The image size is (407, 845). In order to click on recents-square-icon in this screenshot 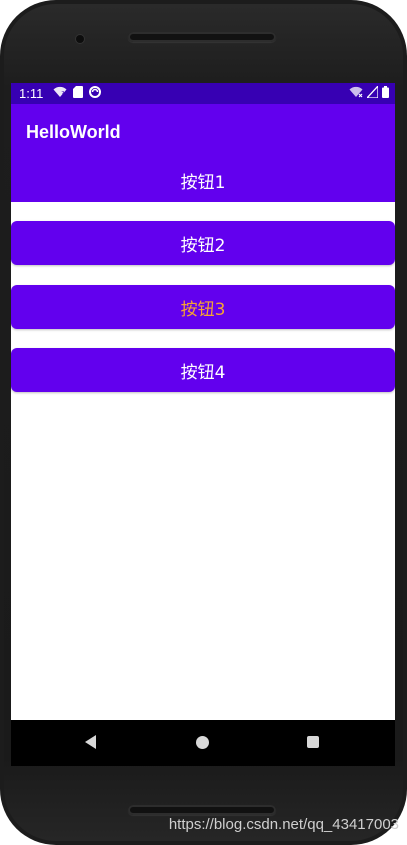, I will do `click(313, 742)`.